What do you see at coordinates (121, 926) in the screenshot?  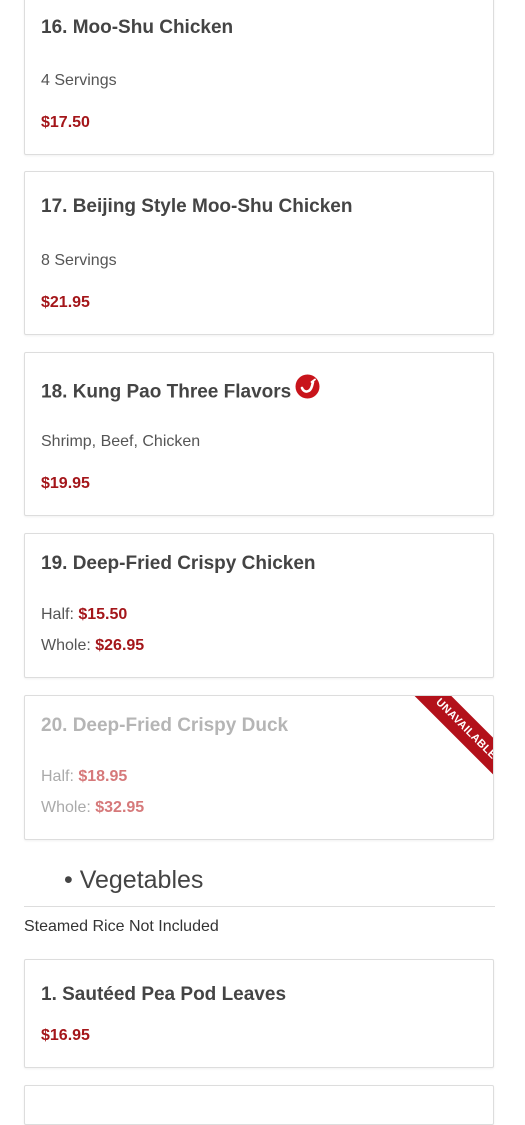 I see `section-note: Steamed Rice Not Included` at bounding box center [121, 926].